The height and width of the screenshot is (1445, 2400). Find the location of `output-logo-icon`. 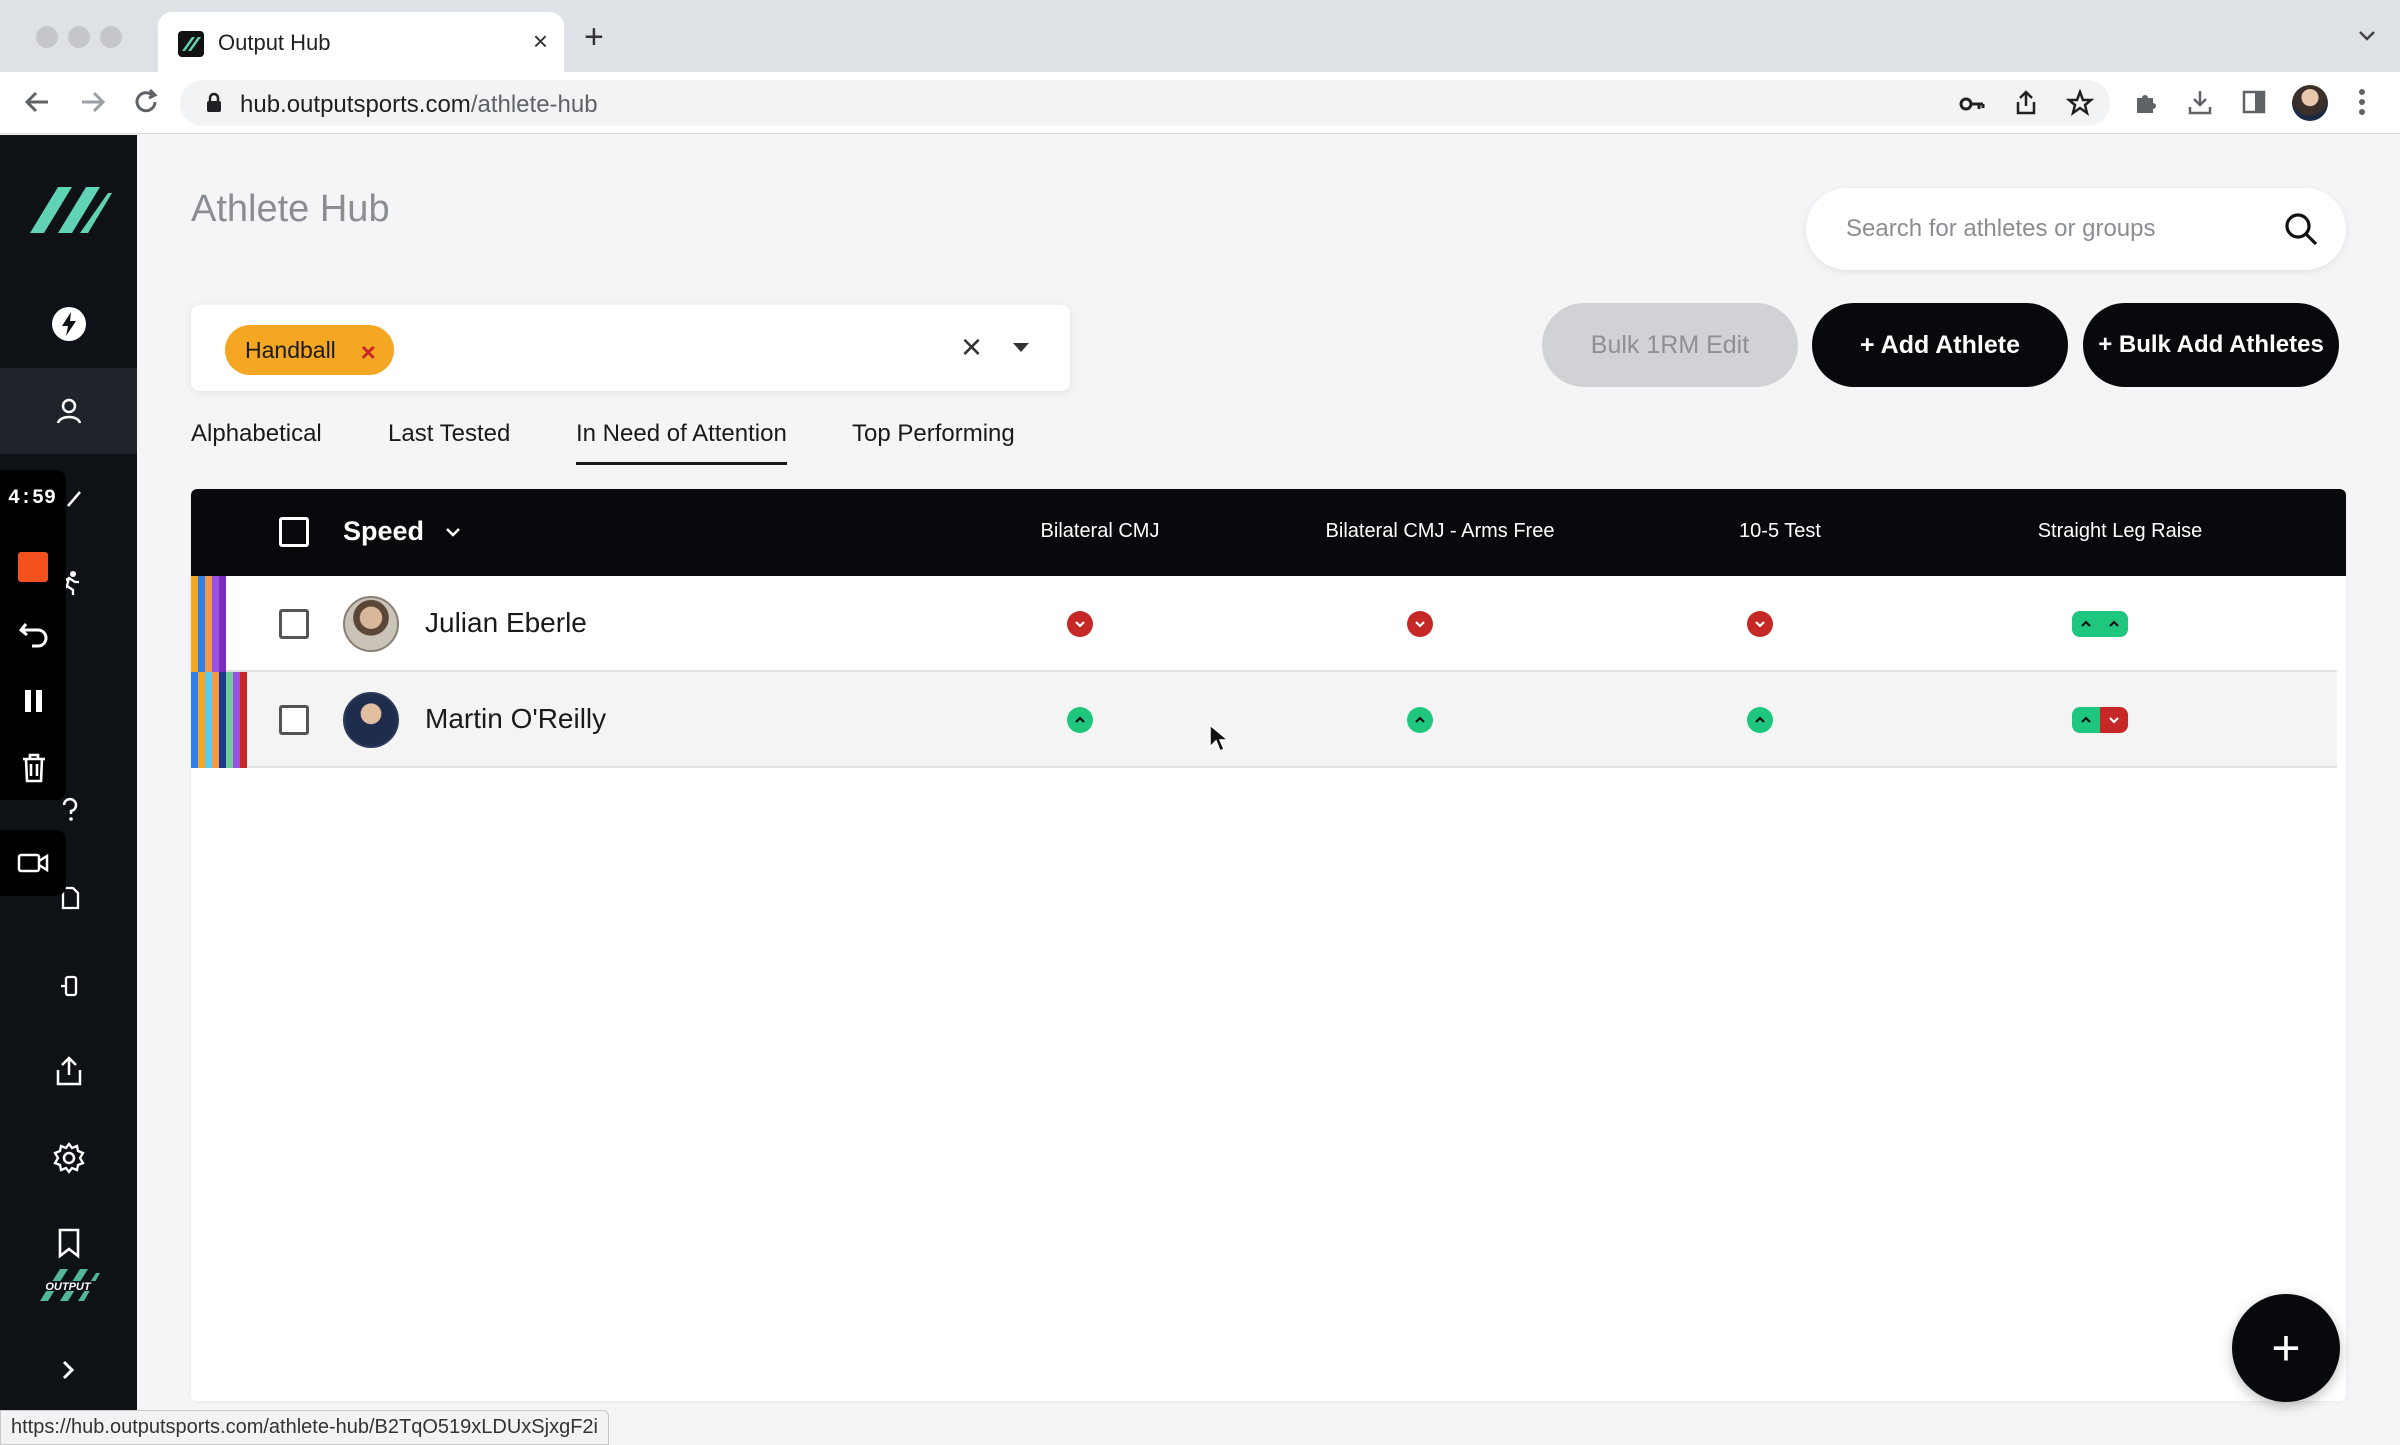

output-logo-icon is located at coordinates (70, 210).